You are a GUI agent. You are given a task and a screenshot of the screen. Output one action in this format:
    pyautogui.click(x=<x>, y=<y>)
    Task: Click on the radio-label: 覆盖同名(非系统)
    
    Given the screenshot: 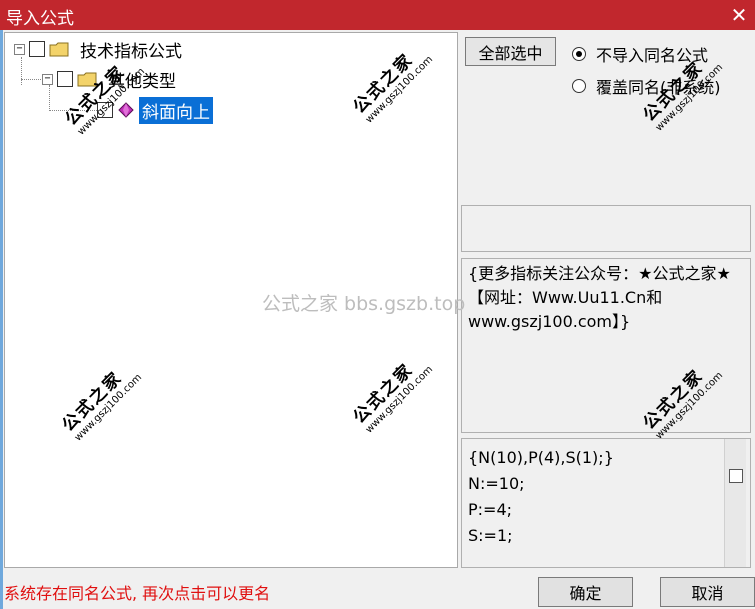 What is the action you would take?
    pyautogui.click(x=658, y=87)
    